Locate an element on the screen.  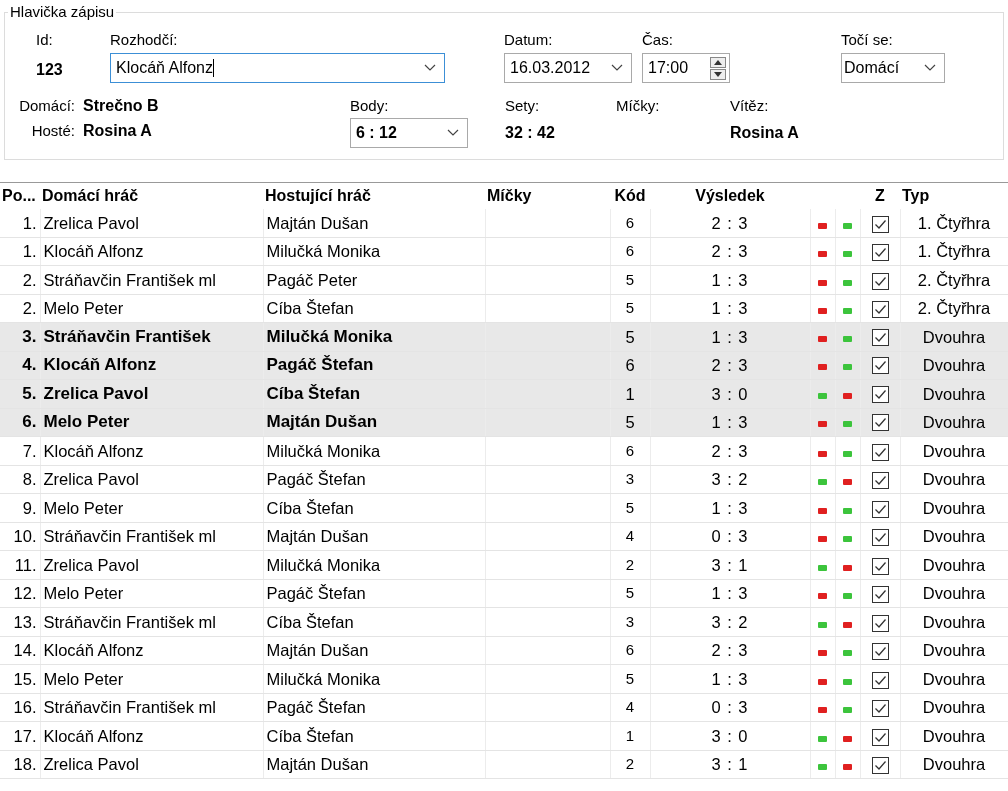
table-row: 6. Melo Peter Majtán Dušan 5 1 : 3 Dvouhra is located at coordinates (504, 422).